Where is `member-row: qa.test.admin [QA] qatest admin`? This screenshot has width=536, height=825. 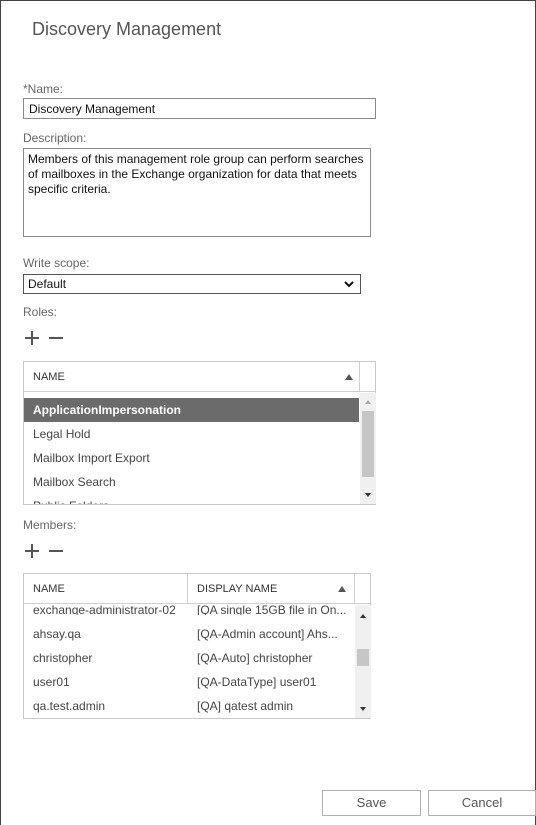
member-row: qa.test.admin [QA] qatest admin is located at coordinates (189, 706).